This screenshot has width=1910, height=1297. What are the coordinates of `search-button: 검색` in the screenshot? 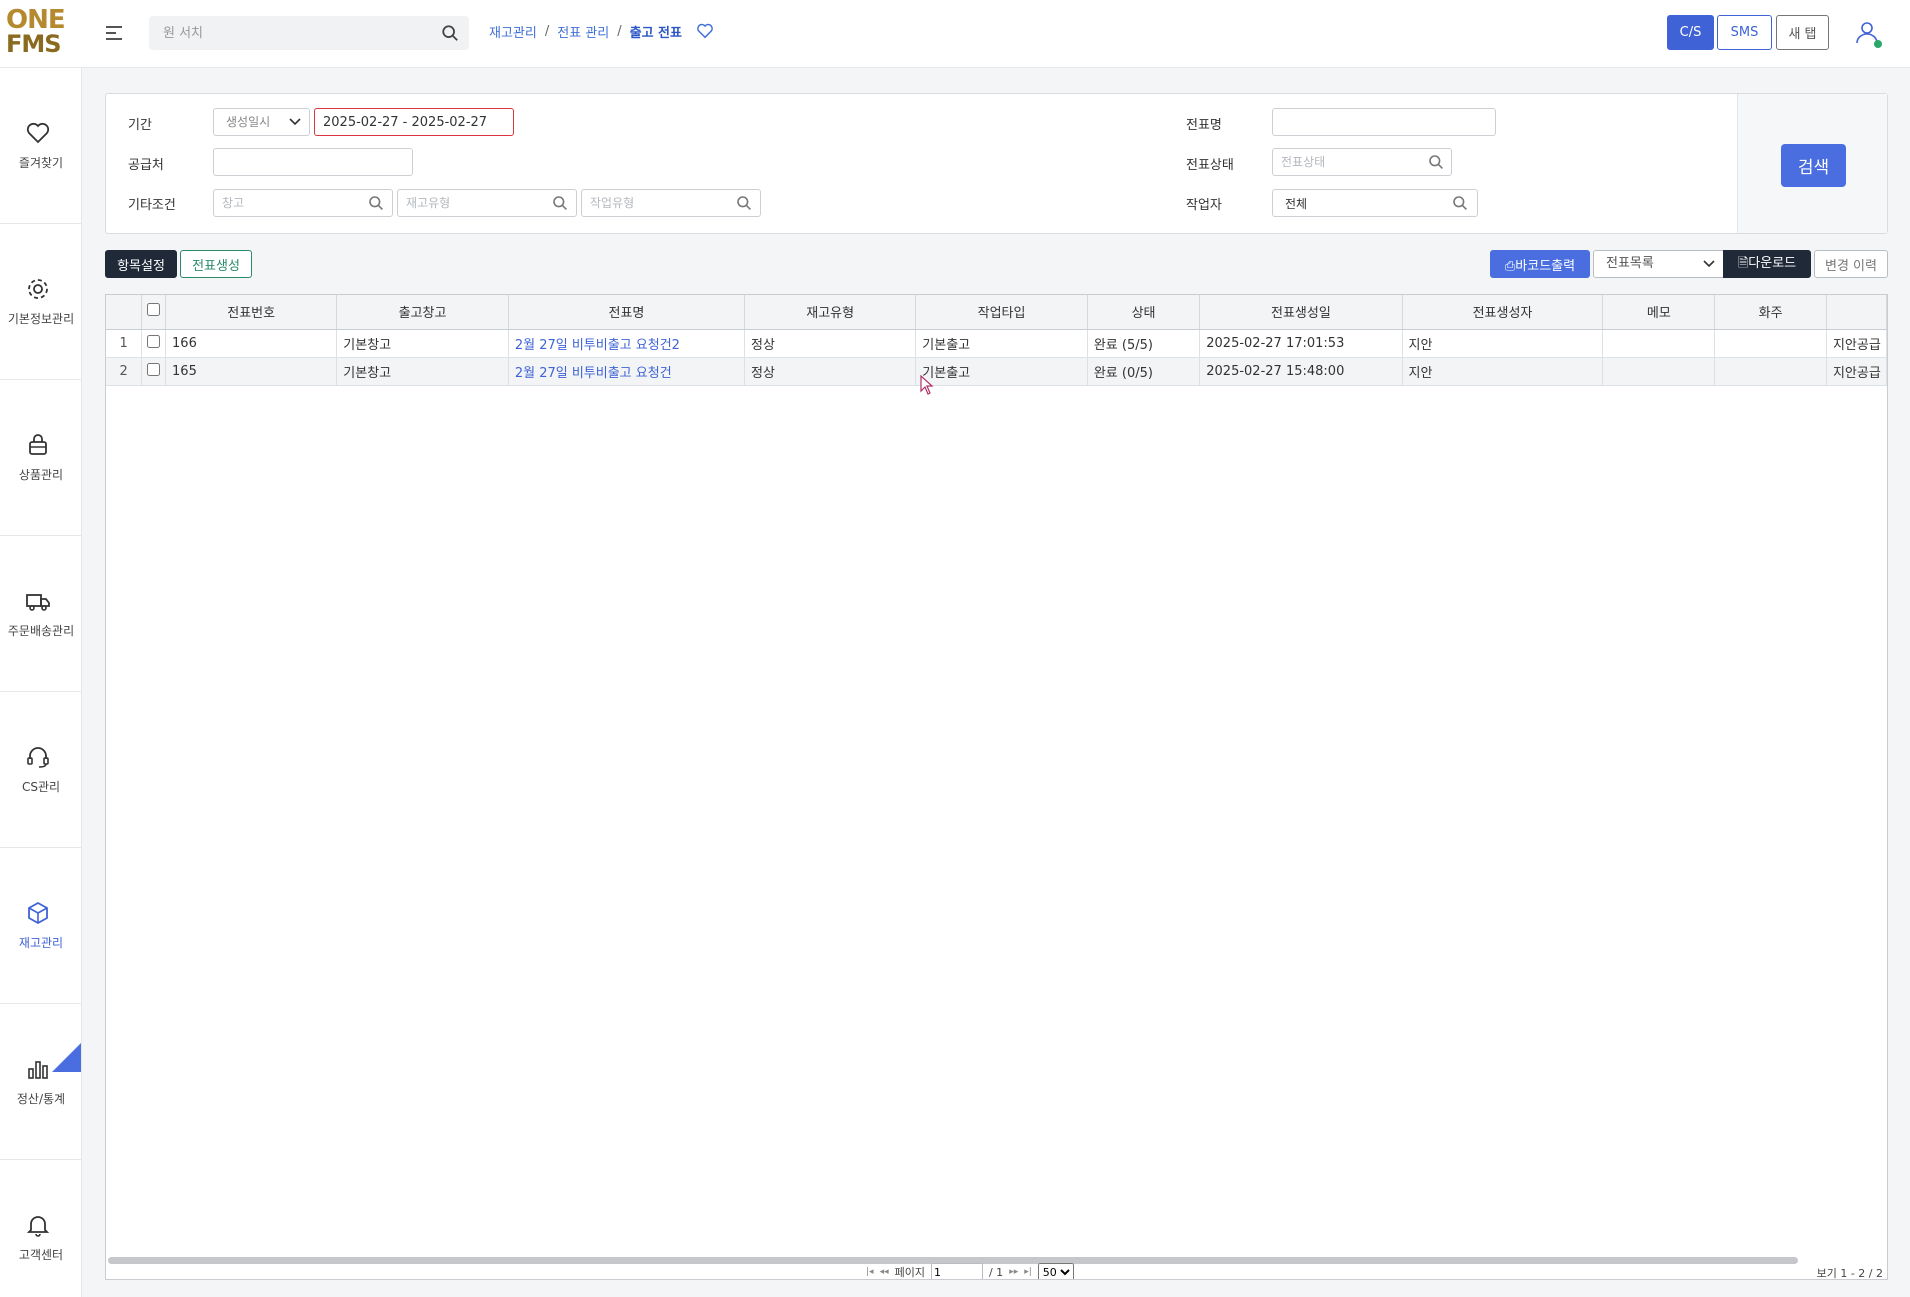 It's located at (1813, 165).